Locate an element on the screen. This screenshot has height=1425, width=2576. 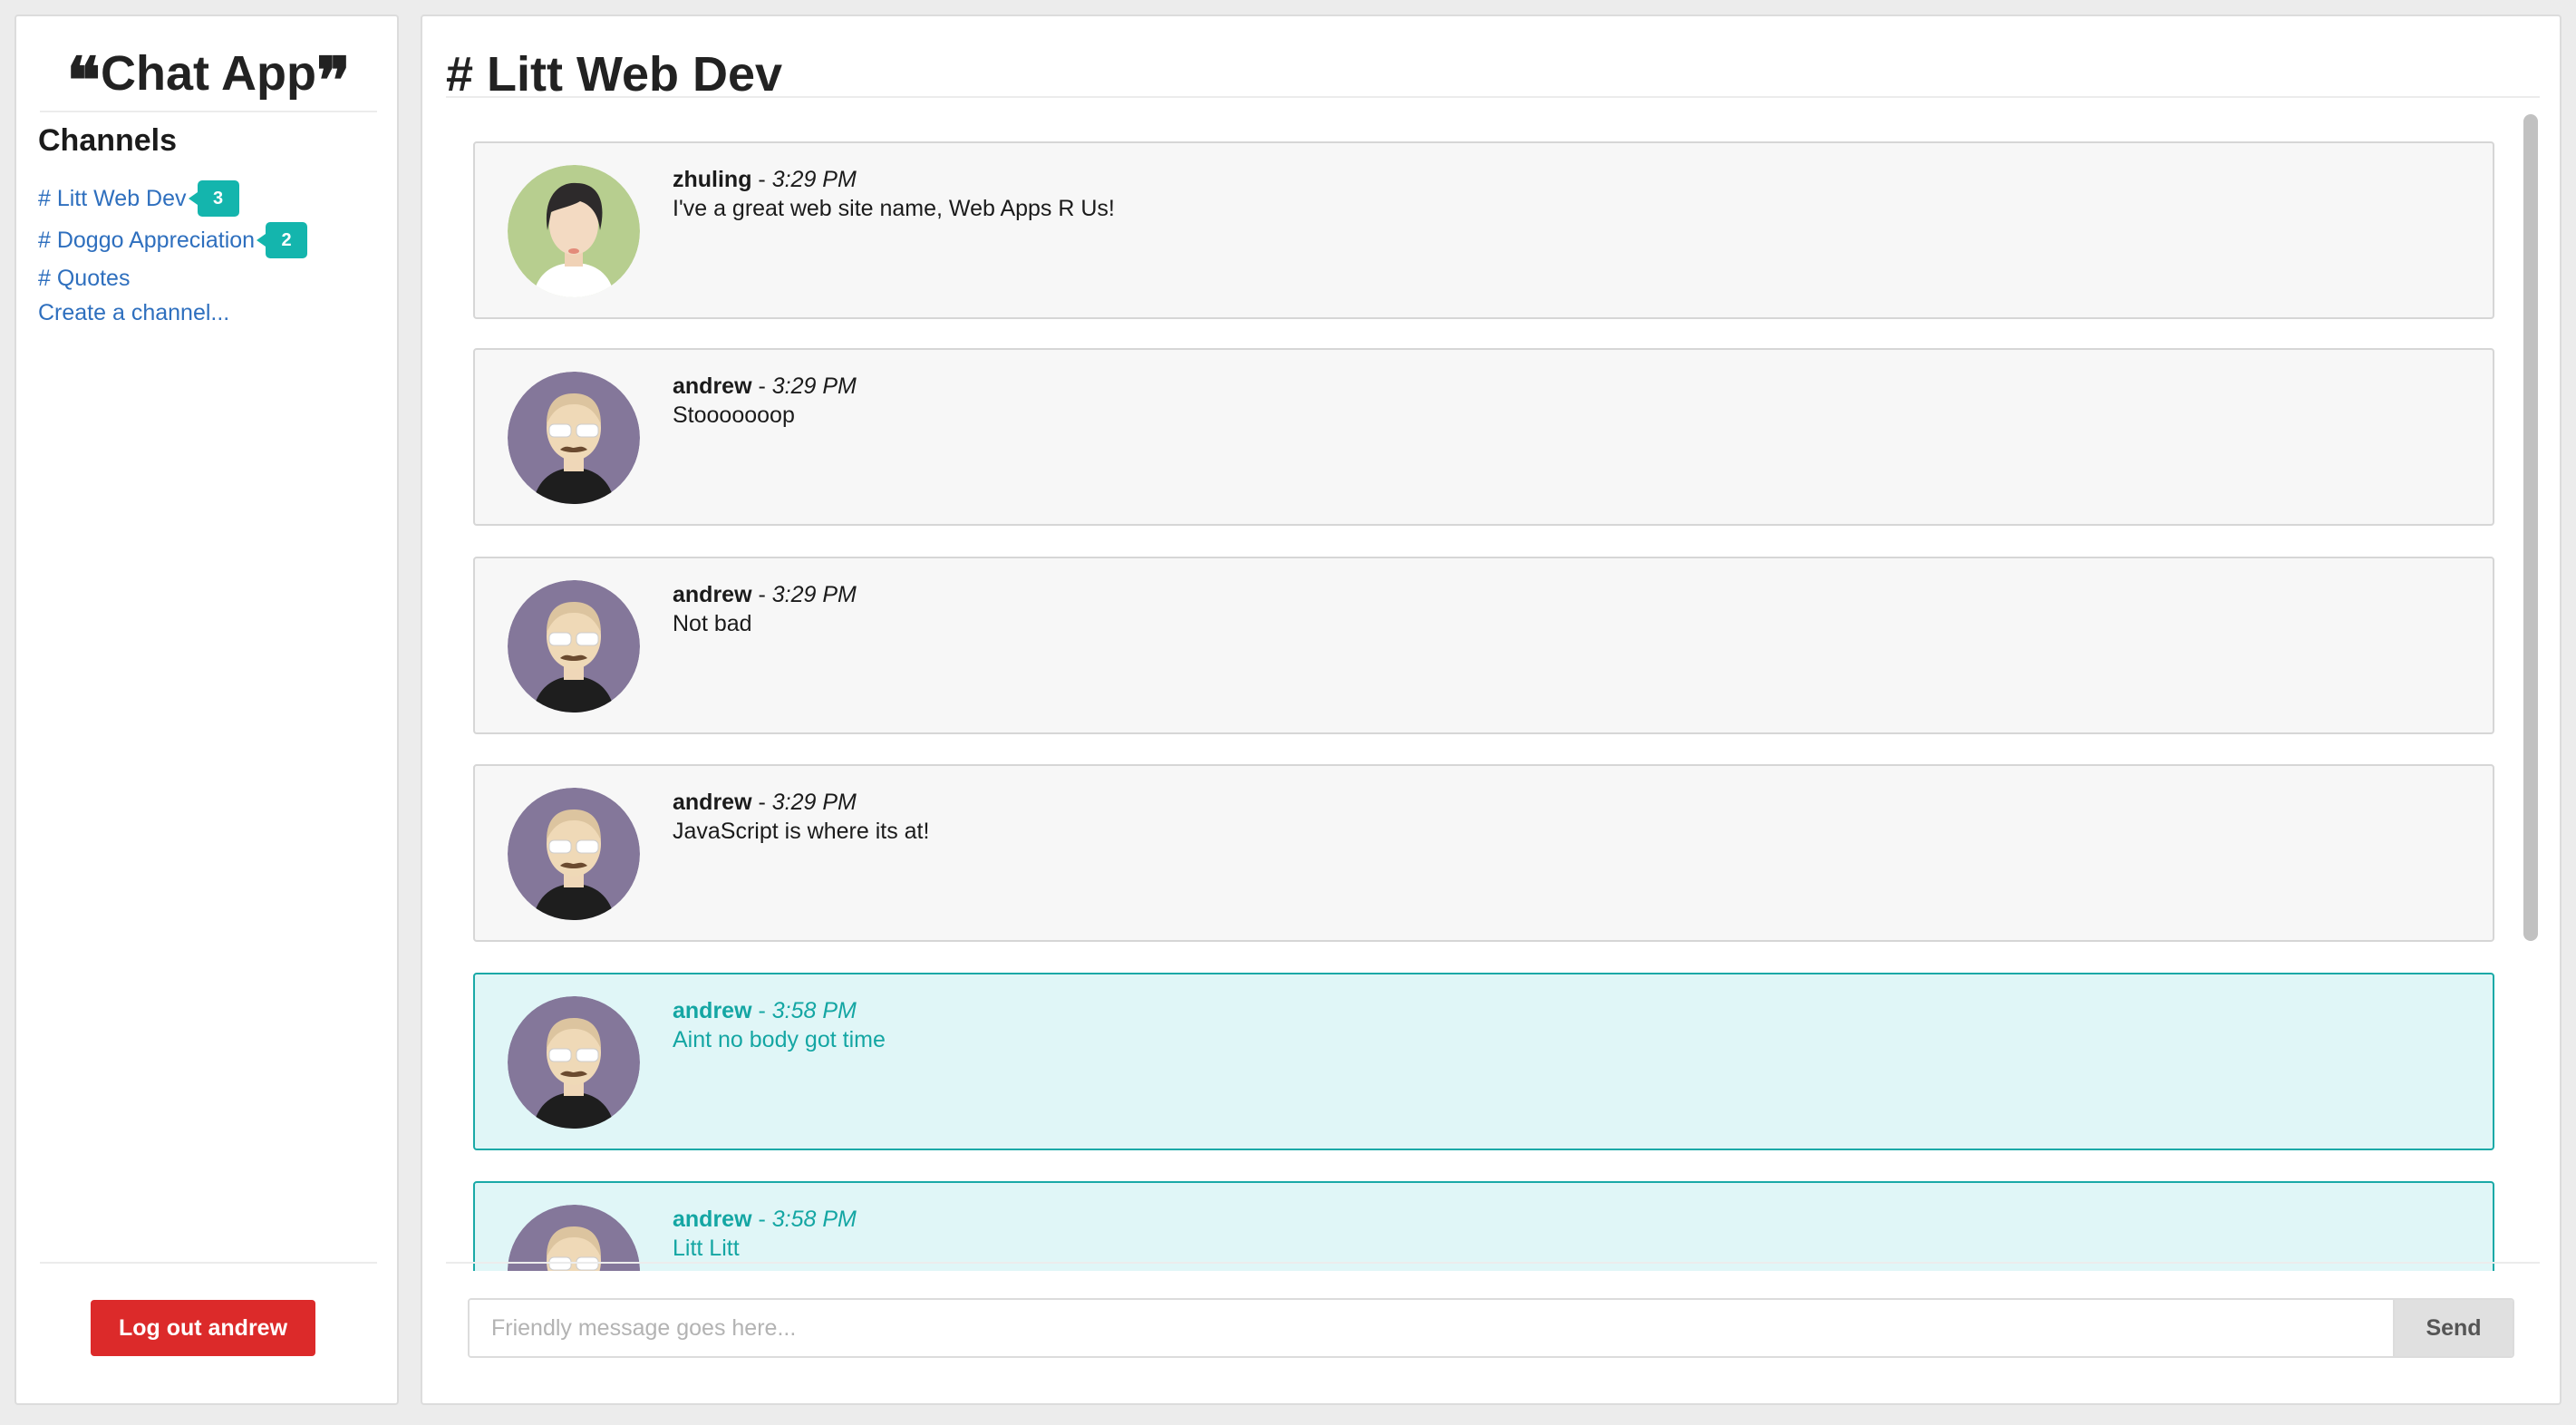
app-title: Chat App is located at coordinates (208, 73).